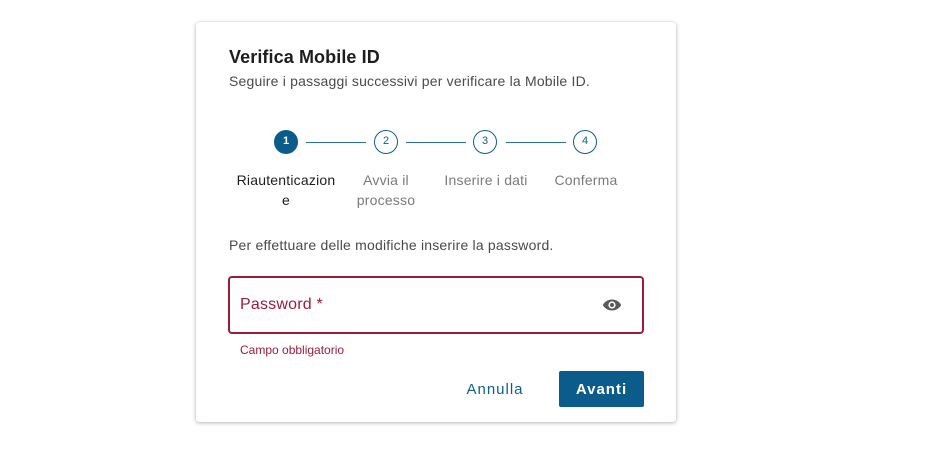 The image size is (934, 470). Describe the element at coordinates (586, 180) in the screenshot. I see `step-4-label: Conferma` at that location.